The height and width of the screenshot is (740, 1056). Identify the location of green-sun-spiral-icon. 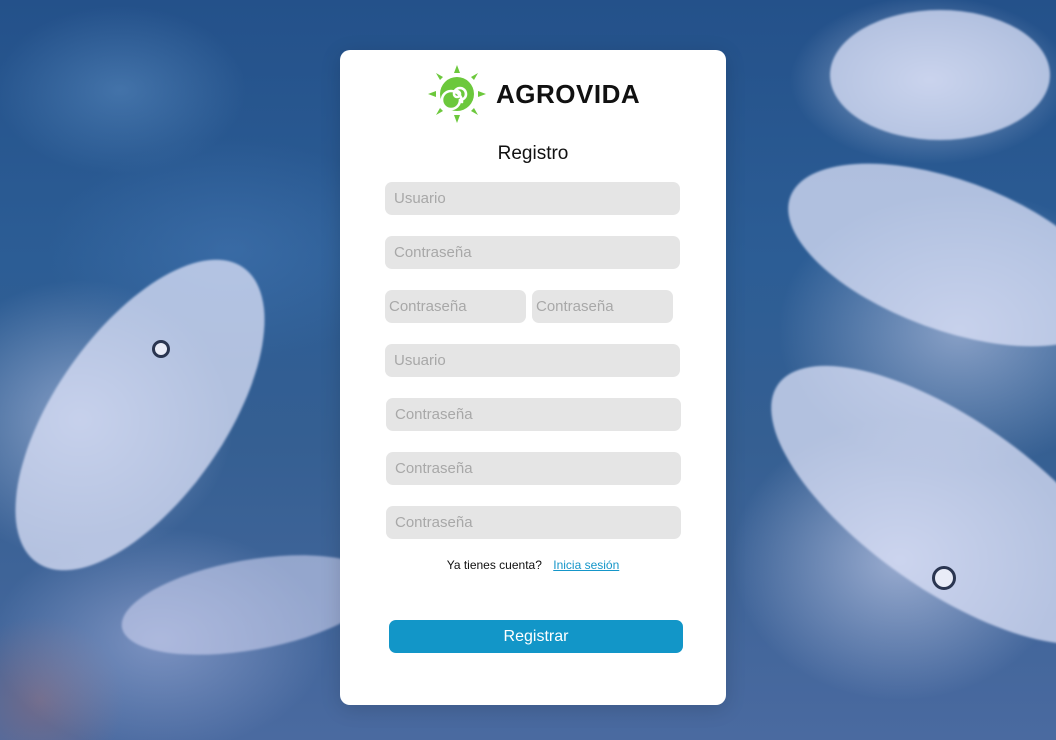
(457, 94).